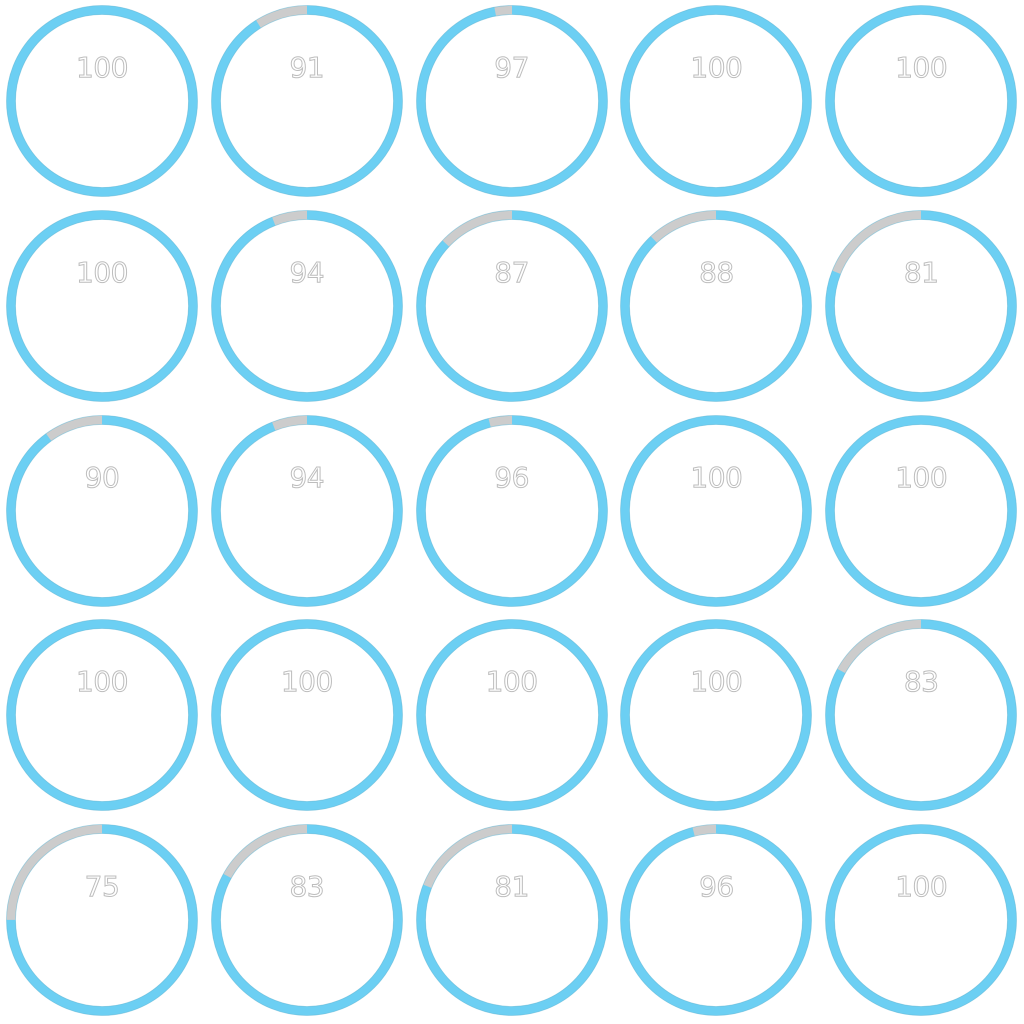 This screenshot has width=1024, height=1024. What do you see at coordinates (512, 272) in the screenshot?
I see `score-label: 87` at bounding box center [512, 272].